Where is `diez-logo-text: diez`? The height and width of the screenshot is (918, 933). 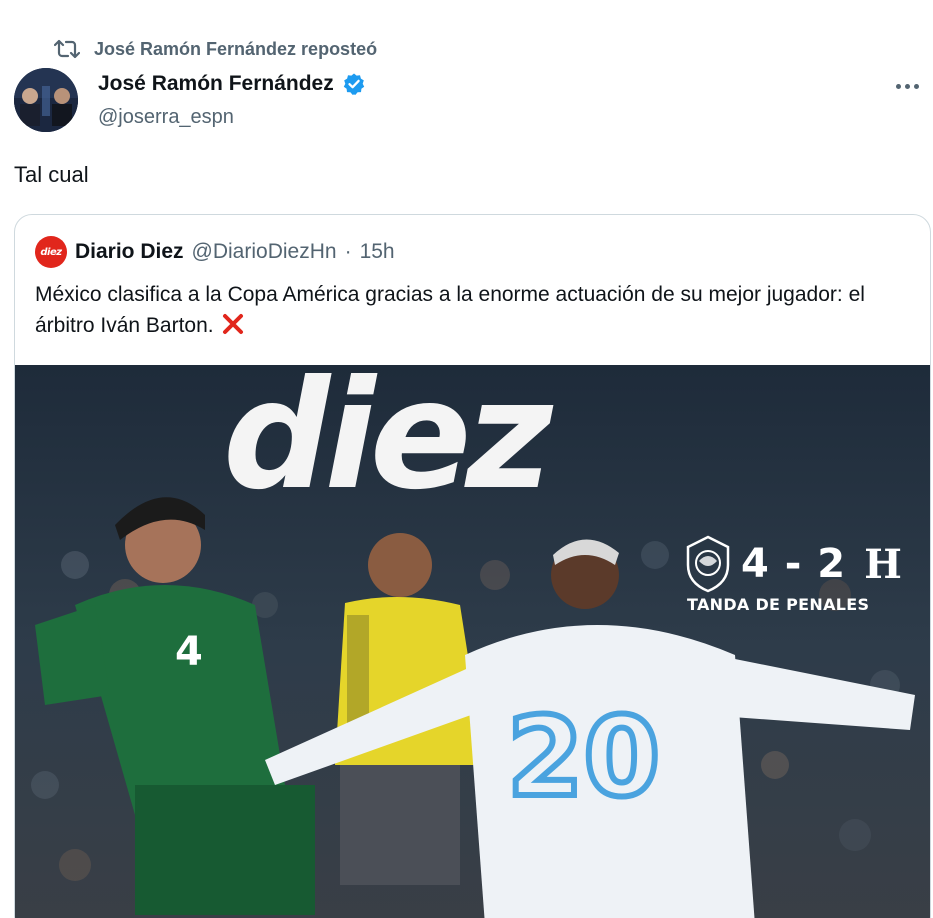
diez-logo-text: diez is located at coordinates (388, 435).